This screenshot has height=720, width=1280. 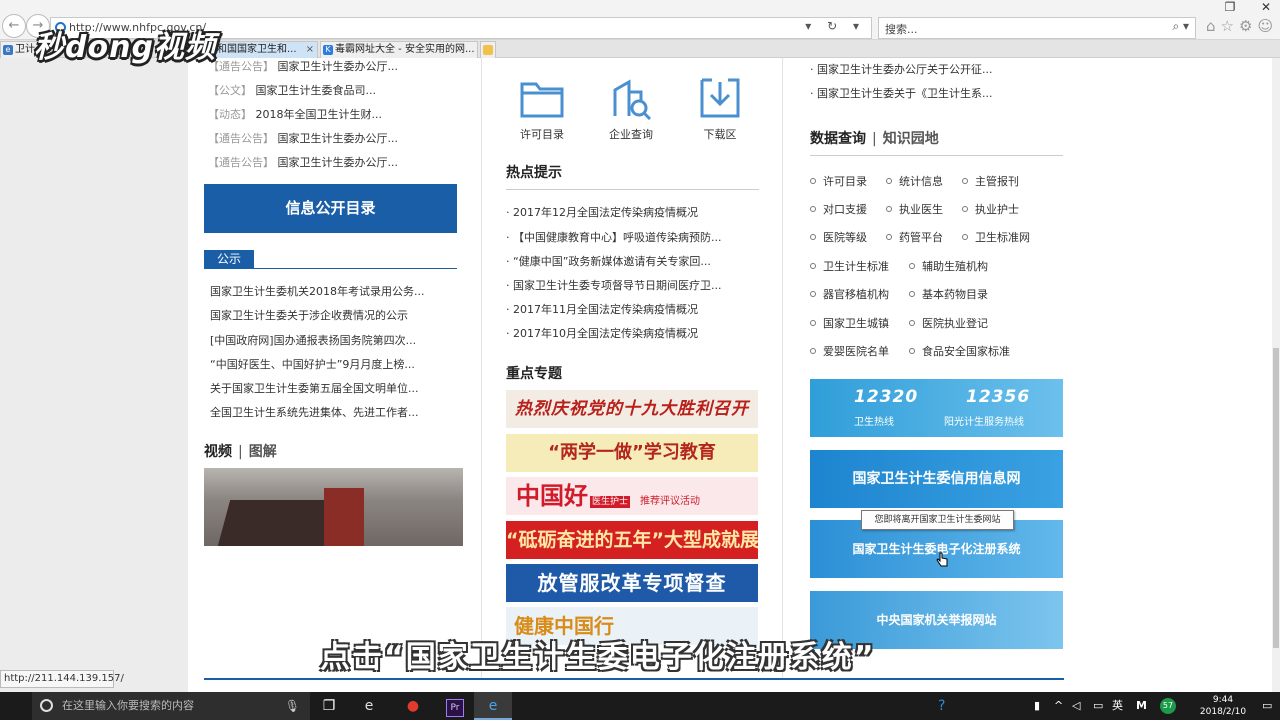 What do you see at coordinates (849, 323) in the screenshot?
I see `query-link: 国家卫生城镇` at bounding box center [849, 323].